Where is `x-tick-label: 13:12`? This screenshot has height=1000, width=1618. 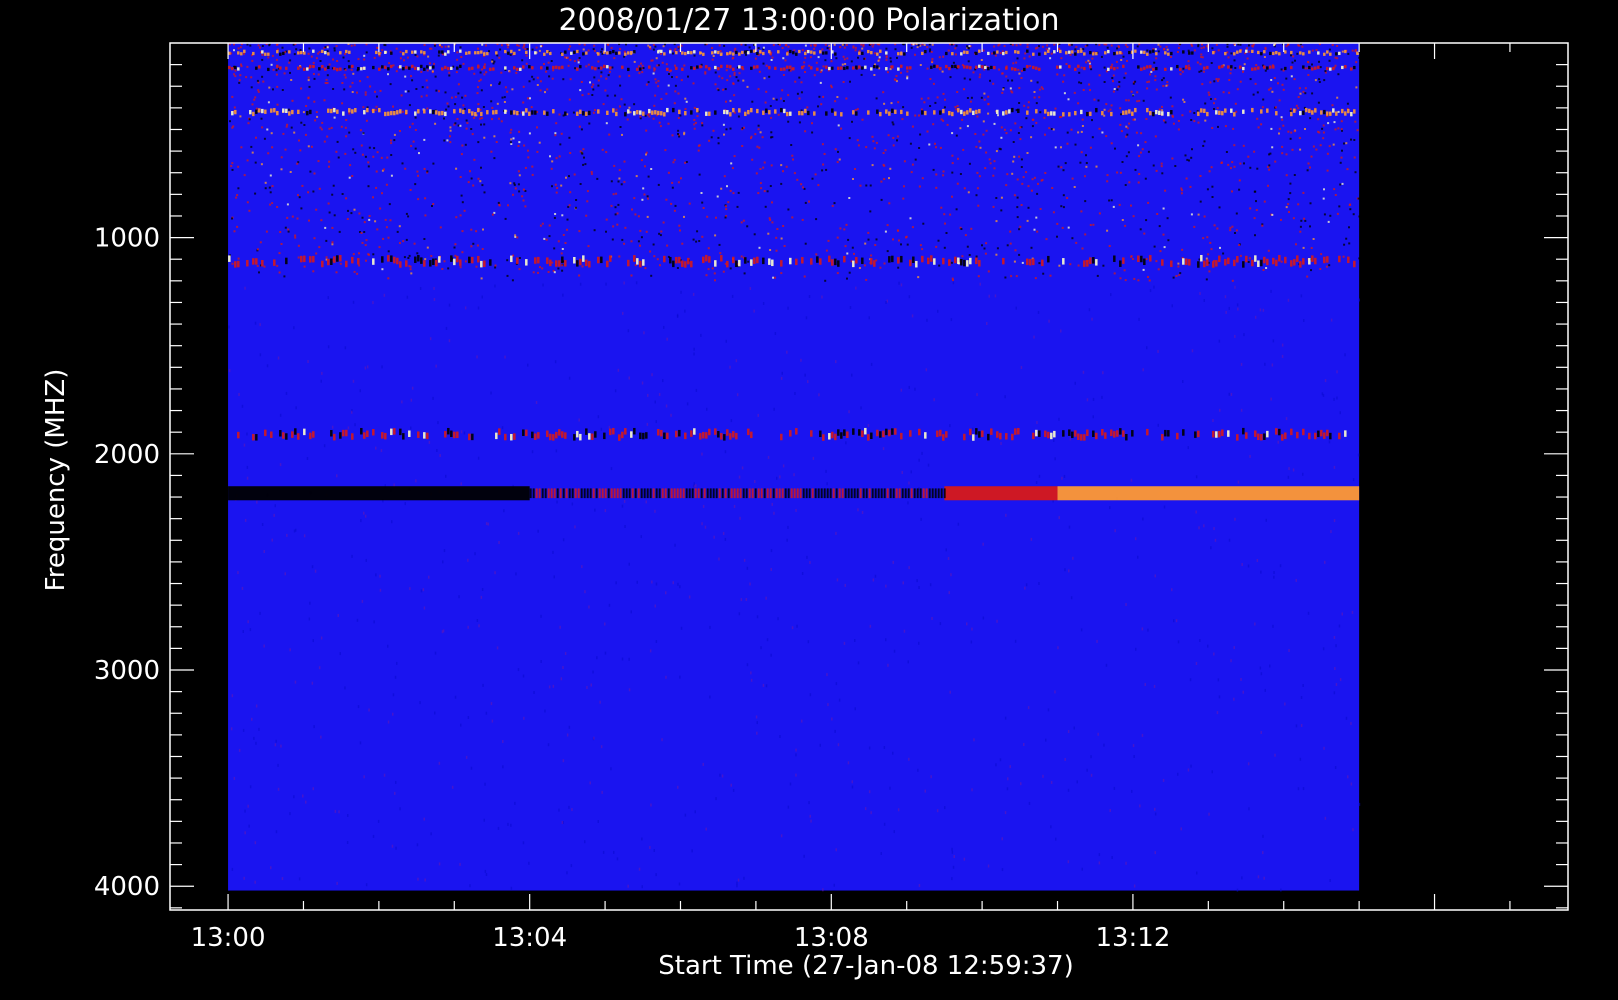 x-tick-label: 13:12 is located at coordinates (1132, 938).